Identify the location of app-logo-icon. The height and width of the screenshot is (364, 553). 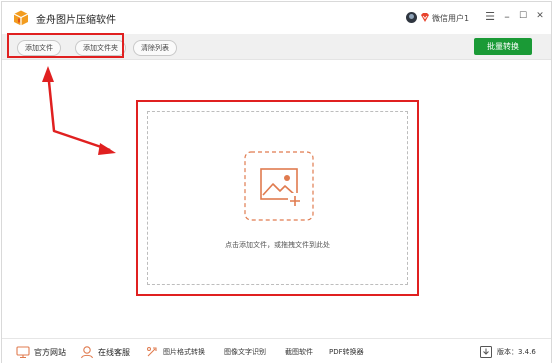
(21, 18).